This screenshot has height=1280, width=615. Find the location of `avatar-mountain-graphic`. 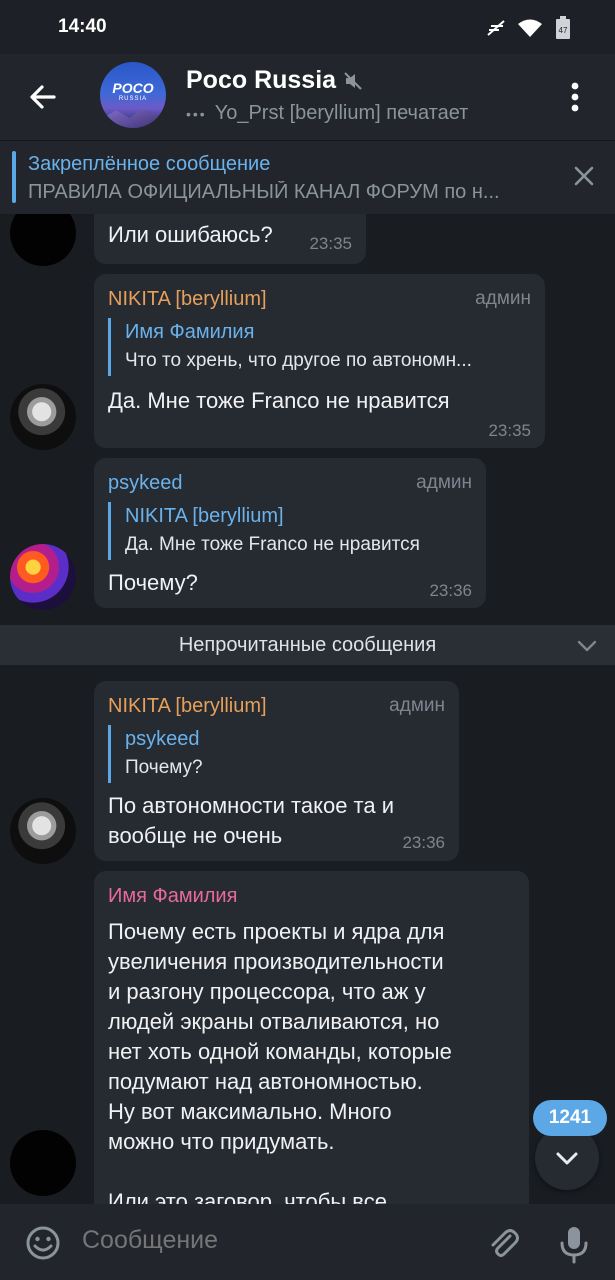

avatar-mountain-graphic is located at coordinates (133, 118).